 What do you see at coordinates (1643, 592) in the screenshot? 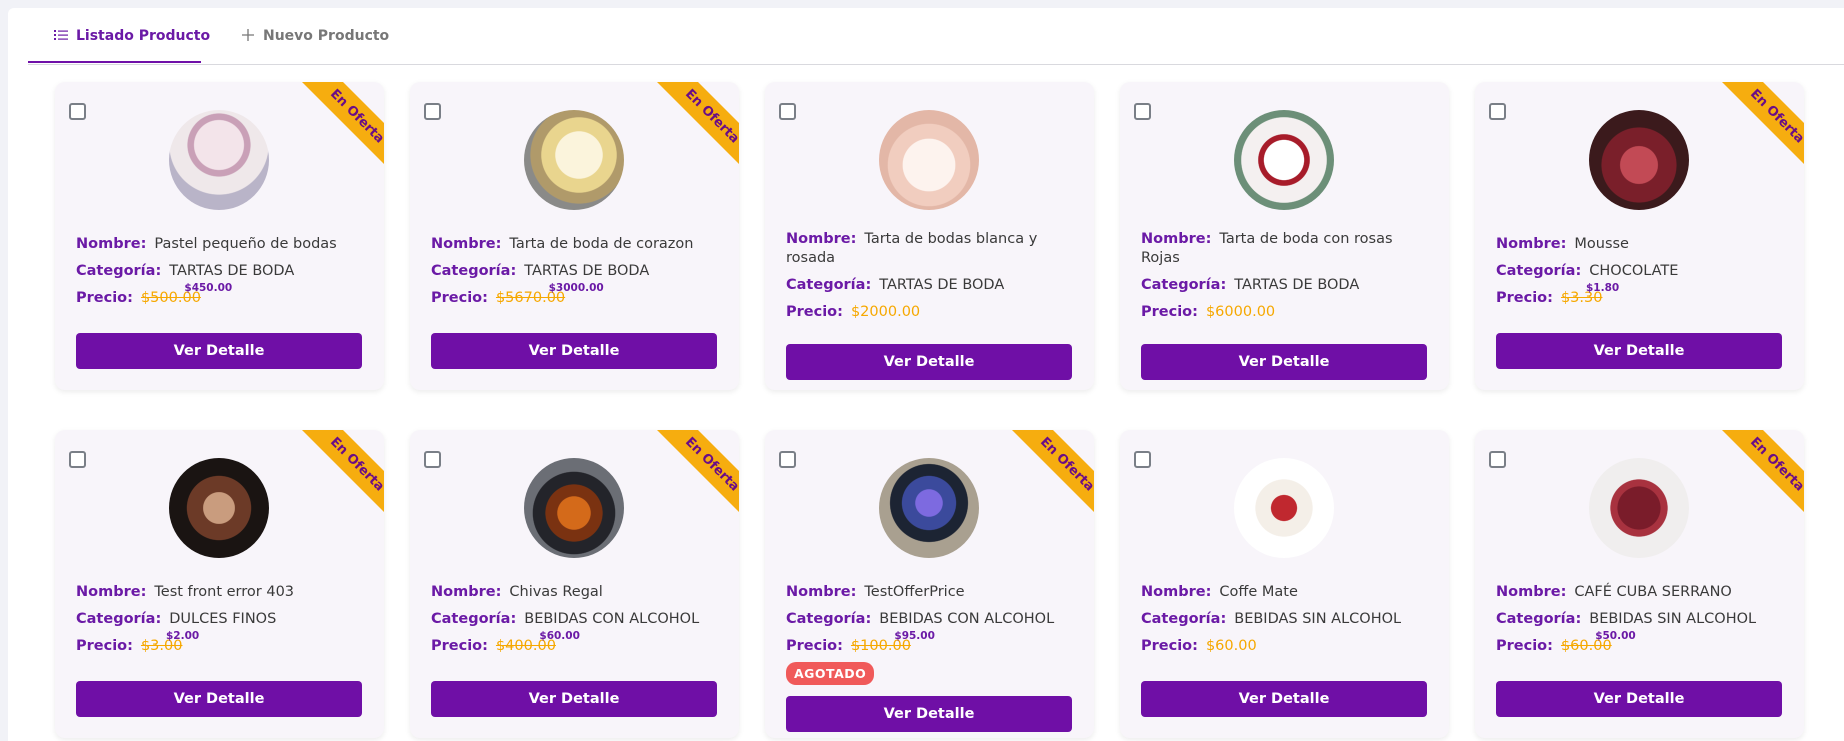
I see `name-row: Nombre: CAFÉ CUBA SERRANO` at bounding box center [1643, 592].